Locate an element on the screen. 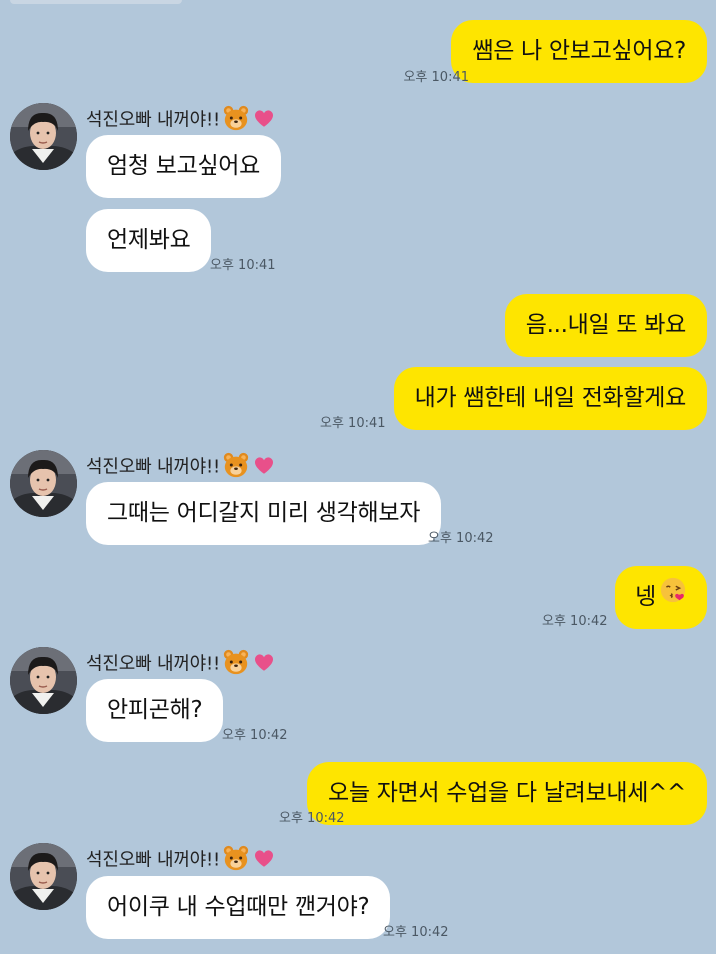  incoming-message-bubble: 안피곤해? is located at coordinates (155, 710).